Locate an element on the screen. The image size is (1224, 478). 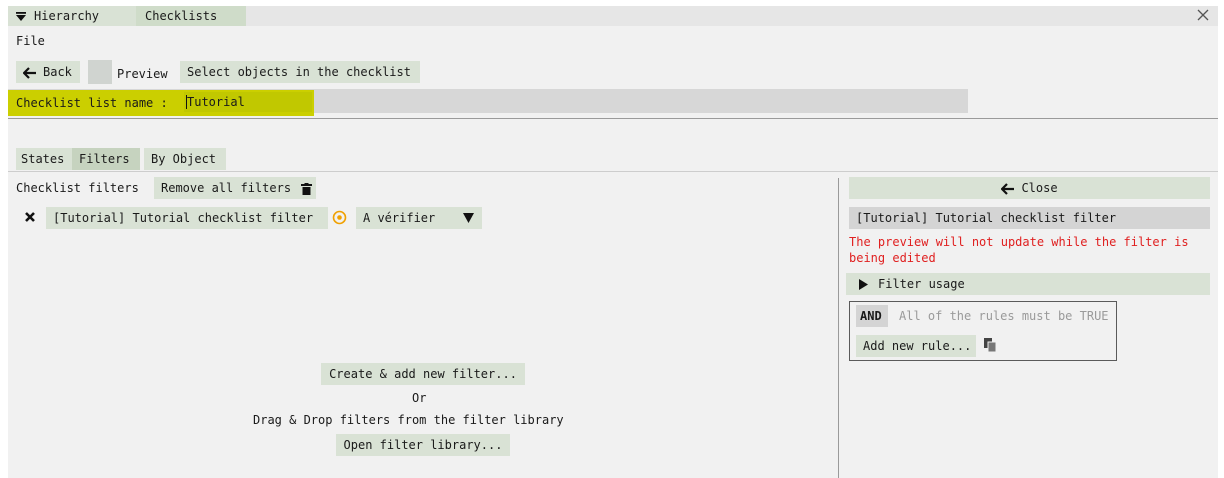
paste-icon is located at coordinates (990, 345).